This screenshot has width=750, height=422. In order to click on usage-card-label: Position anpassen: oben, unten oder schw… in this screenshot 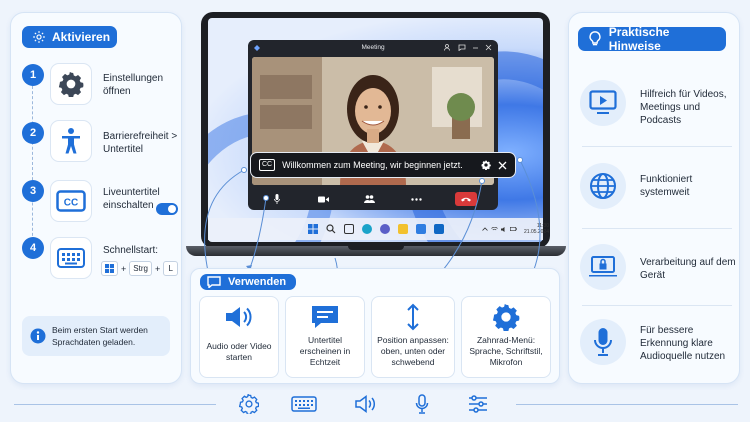, I will do `click(413, 351)`.